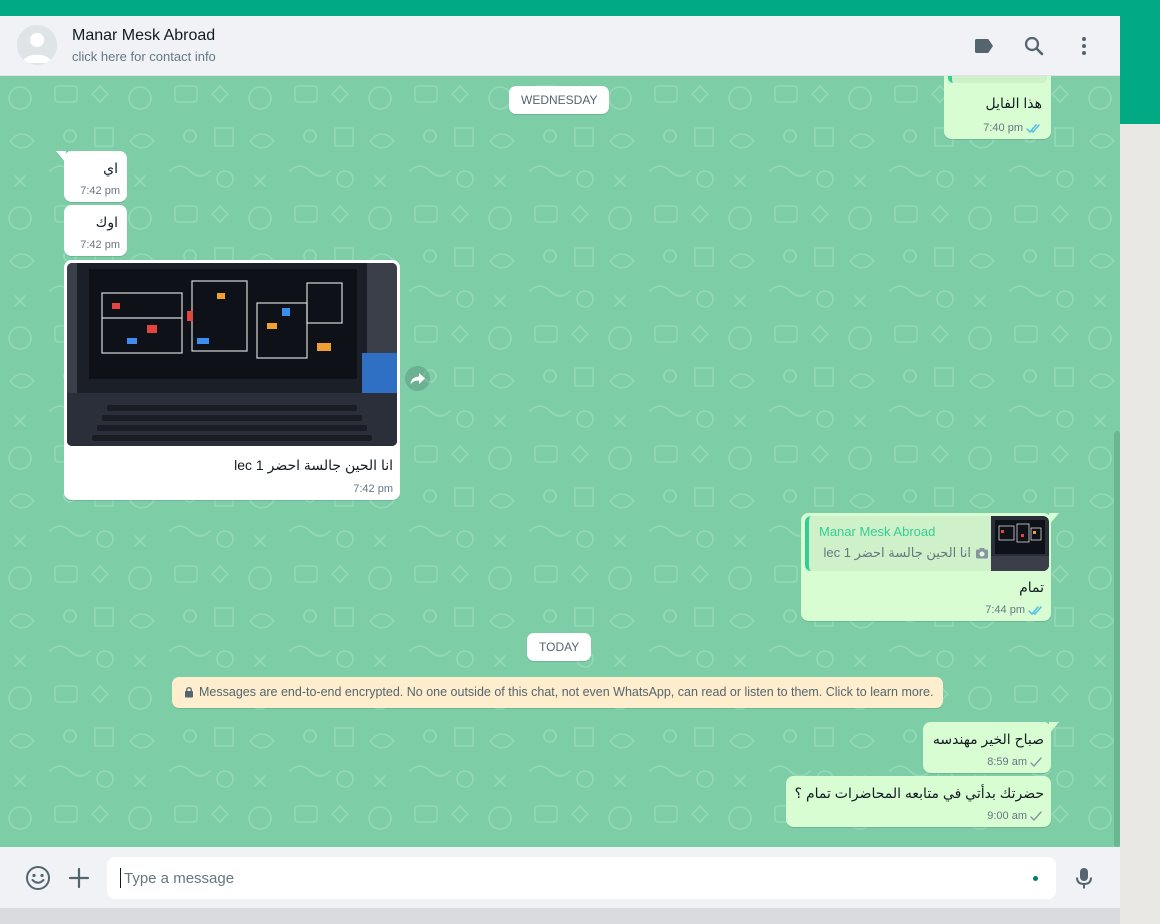 The image size is (1160, 924). What do you see at coordinates (987, 747) in the screenshot?
I see `message-outgoing: صباح الخير مهندسه 8:59 am` at bounding box center [987, 747].